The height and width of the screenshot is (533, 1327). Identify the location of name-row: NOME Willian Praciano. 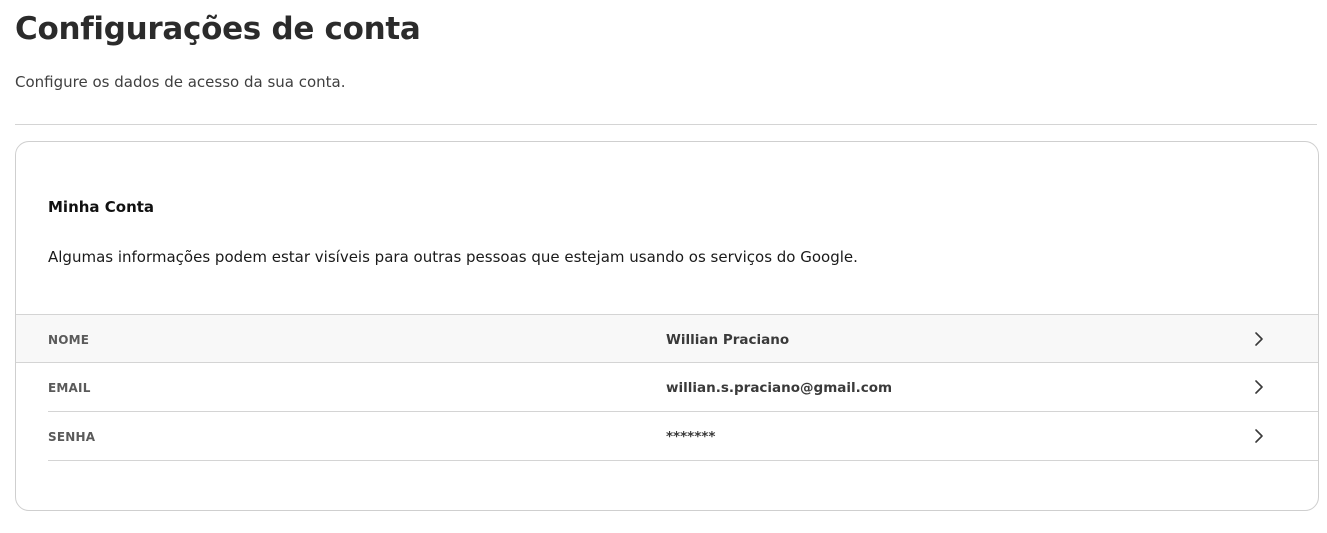
(667, 338).